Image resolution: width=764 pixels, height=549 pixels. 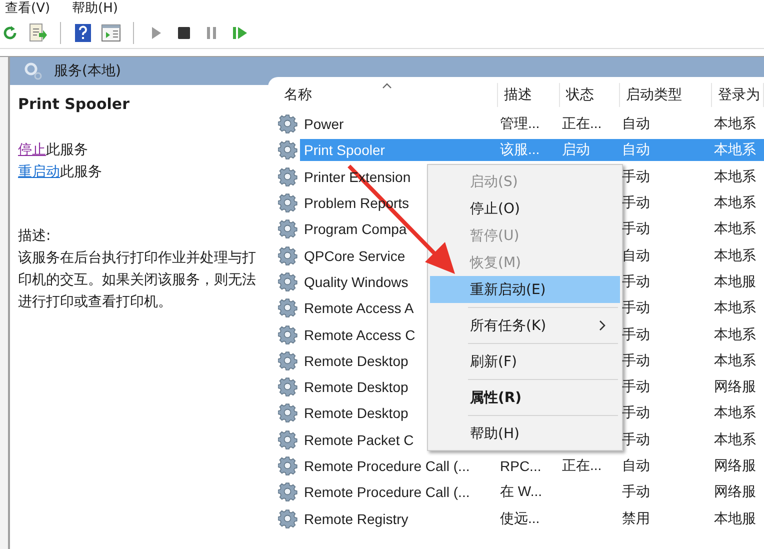 I want to click on action-link: 重启动, so click(x=39, y=172).